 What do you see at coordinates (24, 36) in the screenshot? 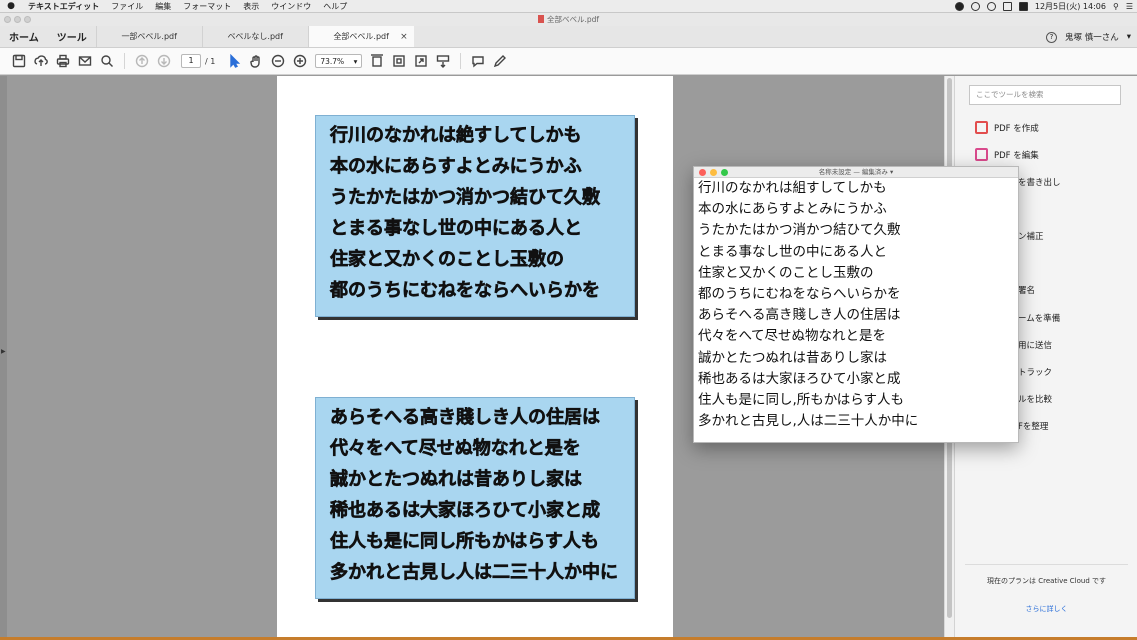
I see `tab-home: ホーム` at bounding box center [24, 36].